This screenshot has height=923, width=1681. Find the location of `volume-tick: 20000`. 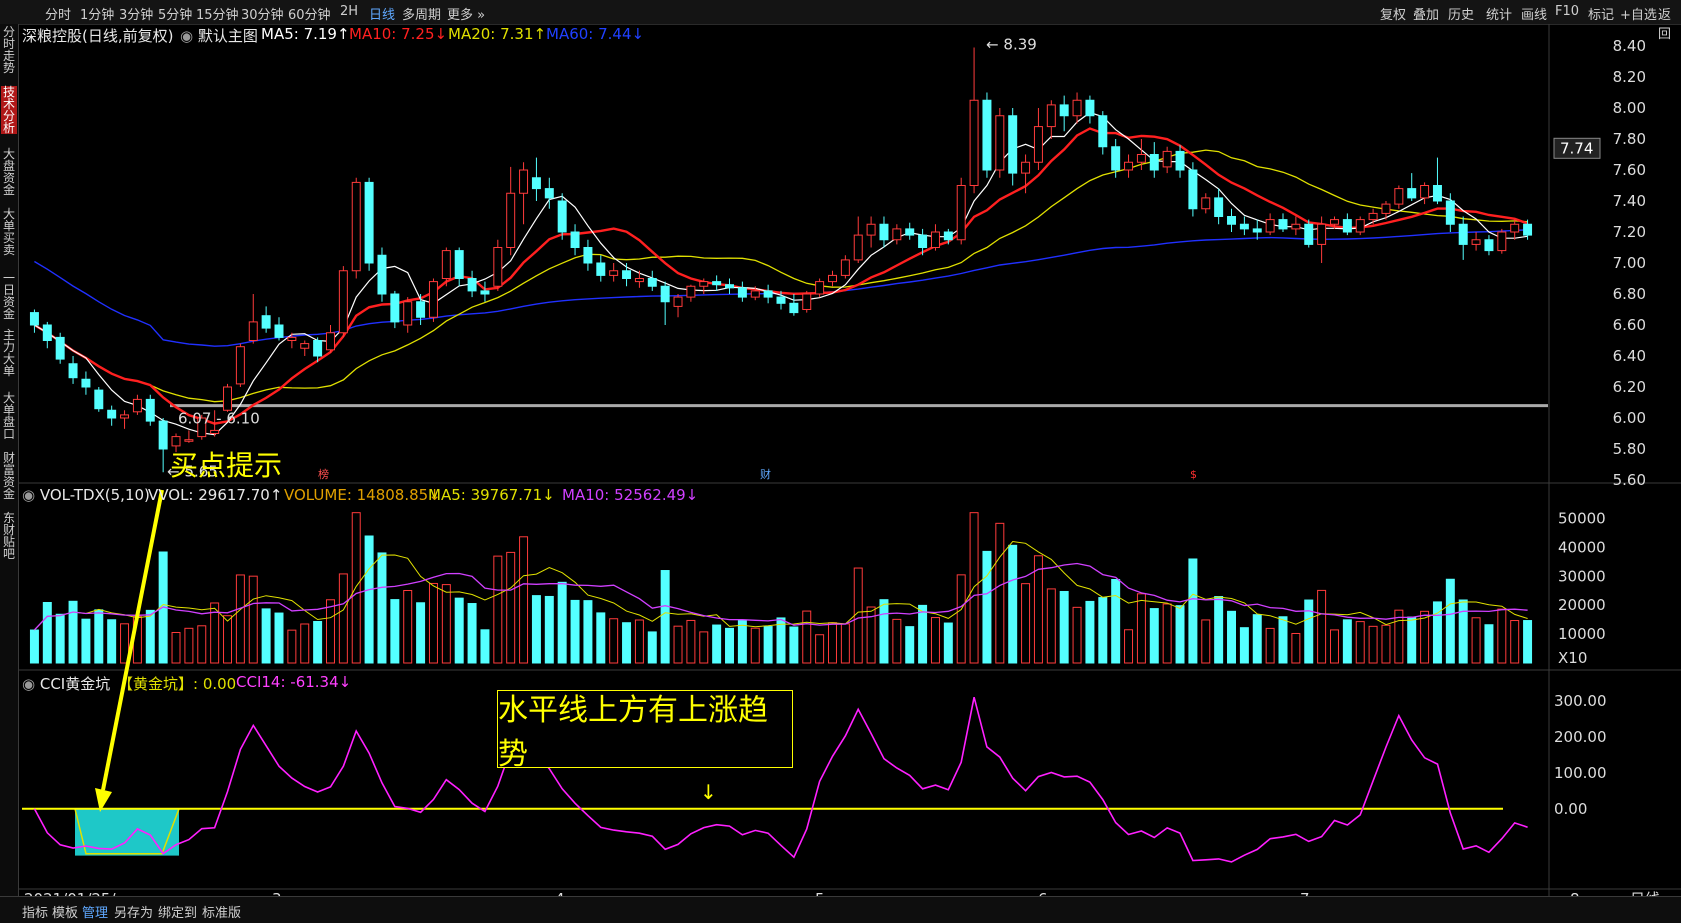

volume-tick: 20000 is located at coordinates (1582, 605).